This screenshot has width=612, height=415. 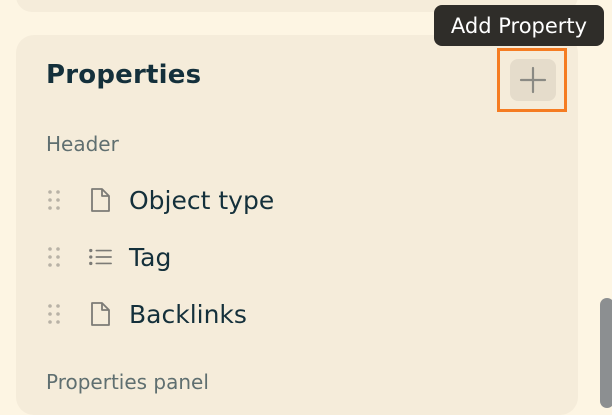 What do you see at coordinates (150, 257) in the screenshot?
I see `property-label: Tag` at bounding box center [150, 257].